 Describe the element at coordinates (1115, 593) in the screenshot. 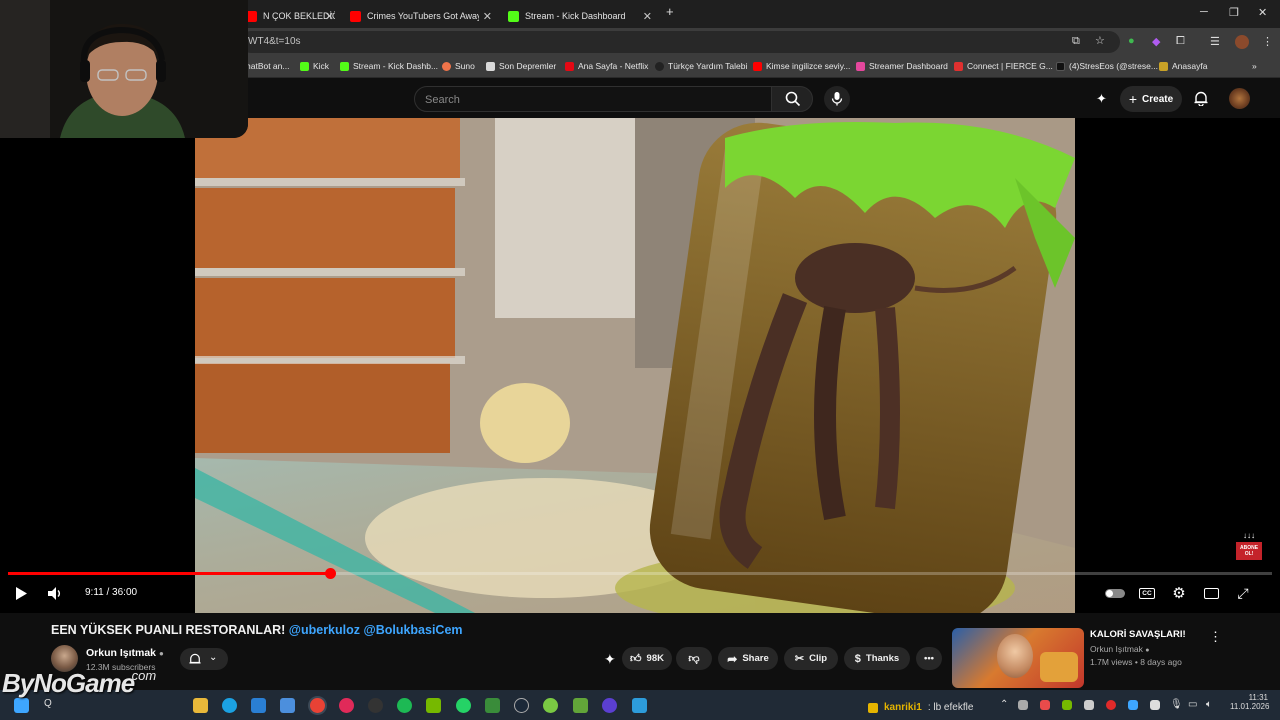

I see `autoplay-toggle` at that location.